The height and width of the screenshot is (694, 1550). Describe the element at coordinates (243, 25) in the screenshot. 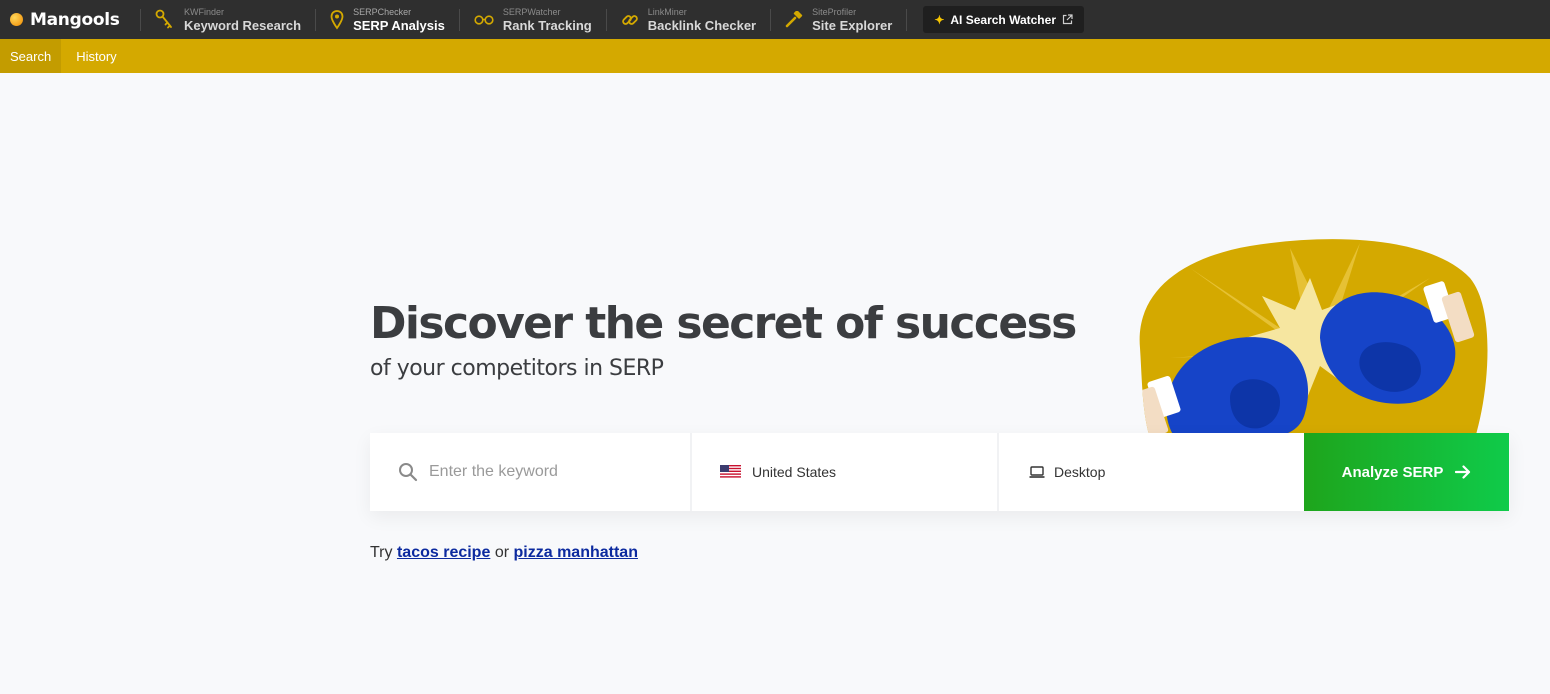

I see `nav-item-label: Keyword Research` at that location.